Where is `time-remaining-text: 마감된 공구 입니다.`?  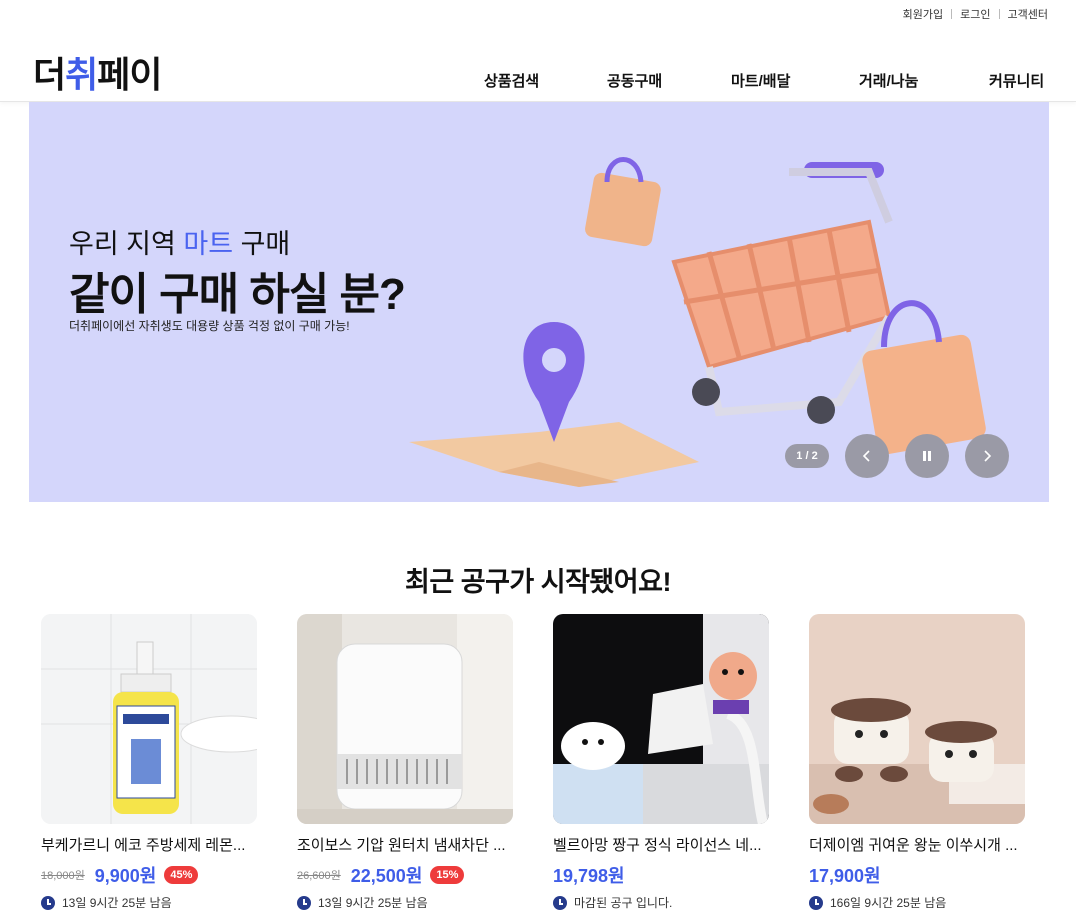
time-remaining-text: 마감된 공구 입니다. is located at coordinates (623, 903).